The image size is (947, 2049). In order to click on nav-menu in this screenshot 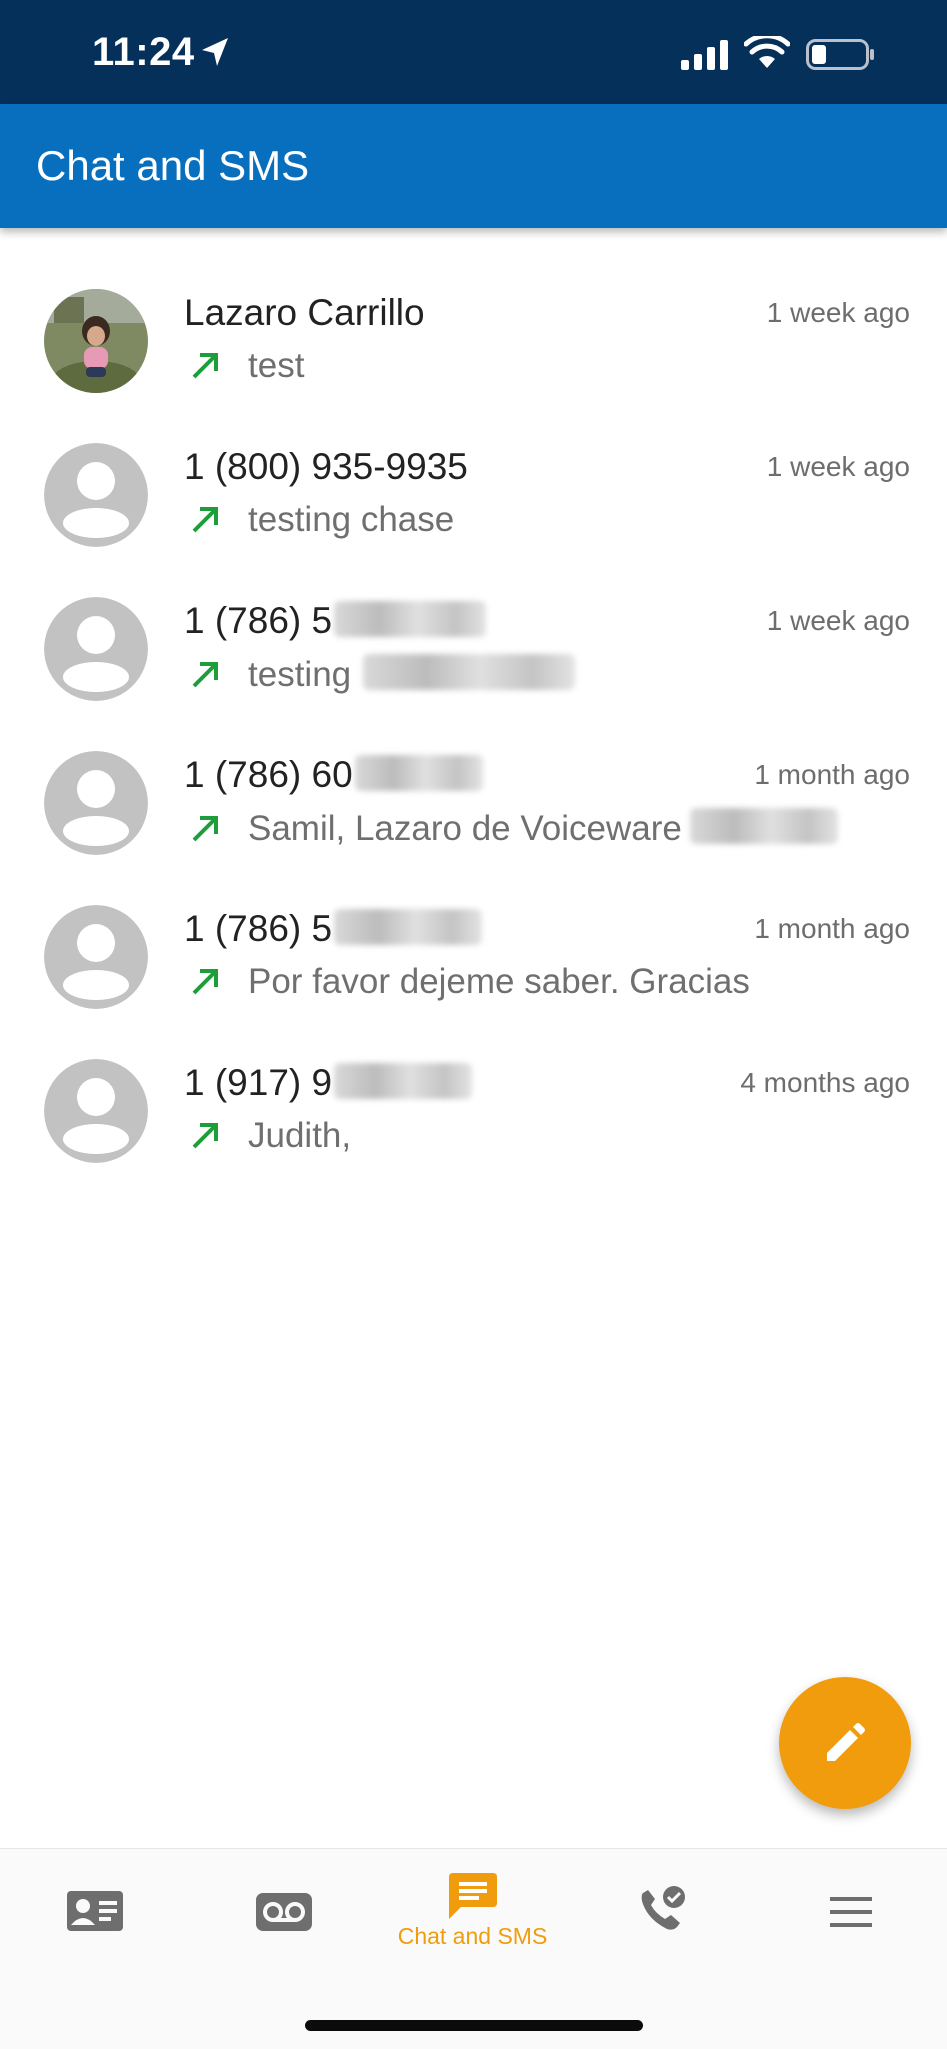, I will do `click(850, 1914)`.